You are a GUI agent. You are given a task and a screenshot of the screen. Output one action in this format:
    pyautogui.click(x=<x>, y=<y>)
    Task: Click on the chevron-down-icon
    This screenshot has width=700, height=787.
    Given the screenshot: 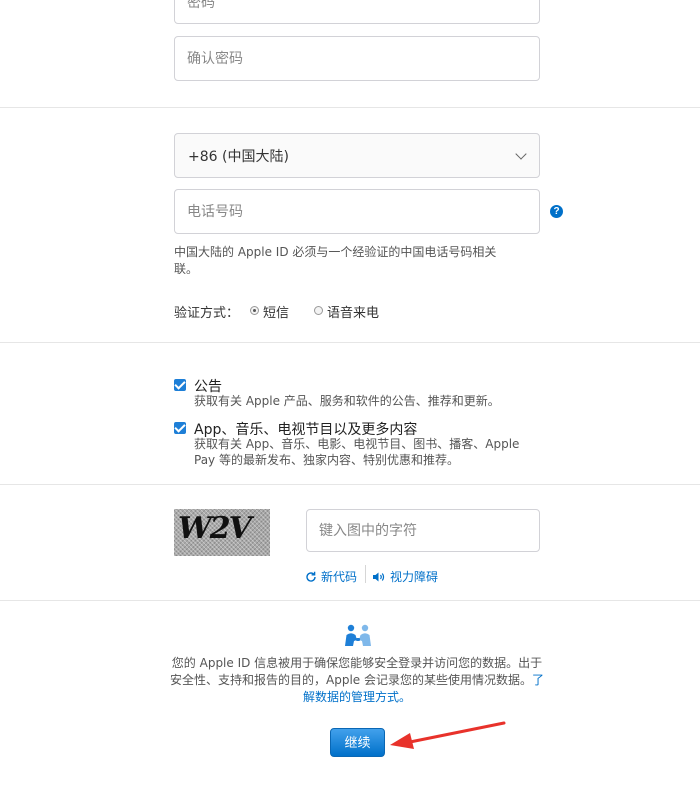 What is the action you would take?
    pyautogui.click(x=521, y=154)
    